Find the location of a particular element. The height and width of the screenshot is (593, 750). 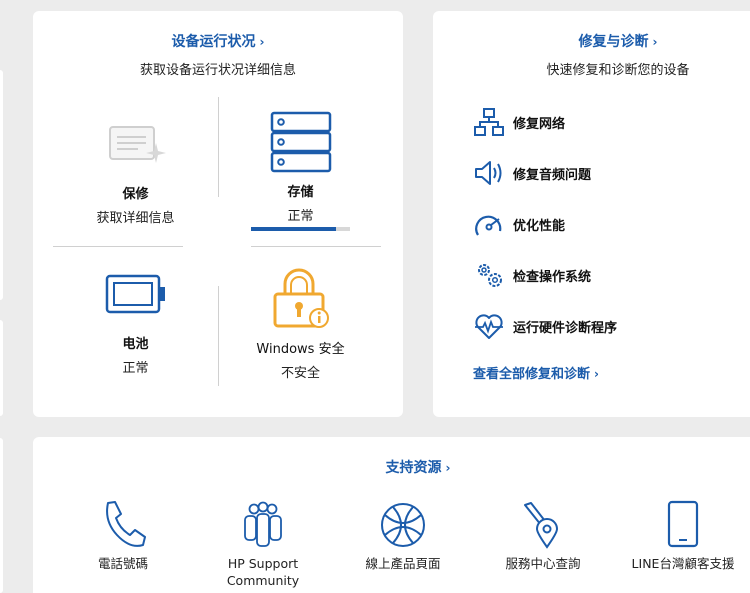

warranty-value: 获取详细信息 is located at coordinates (135, 218).